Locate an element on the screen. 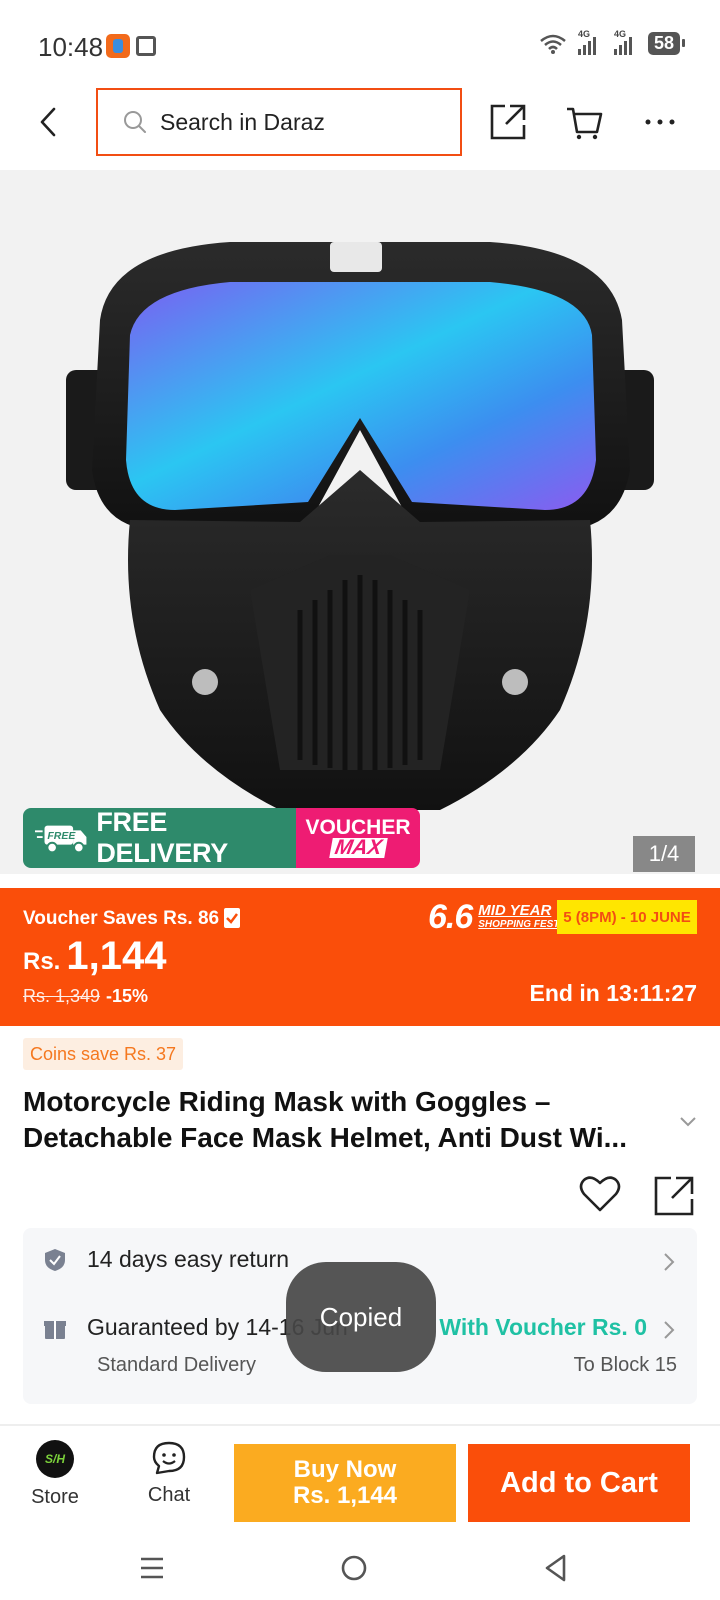  price-value: 1,144 is located at coordinates (116, 956).